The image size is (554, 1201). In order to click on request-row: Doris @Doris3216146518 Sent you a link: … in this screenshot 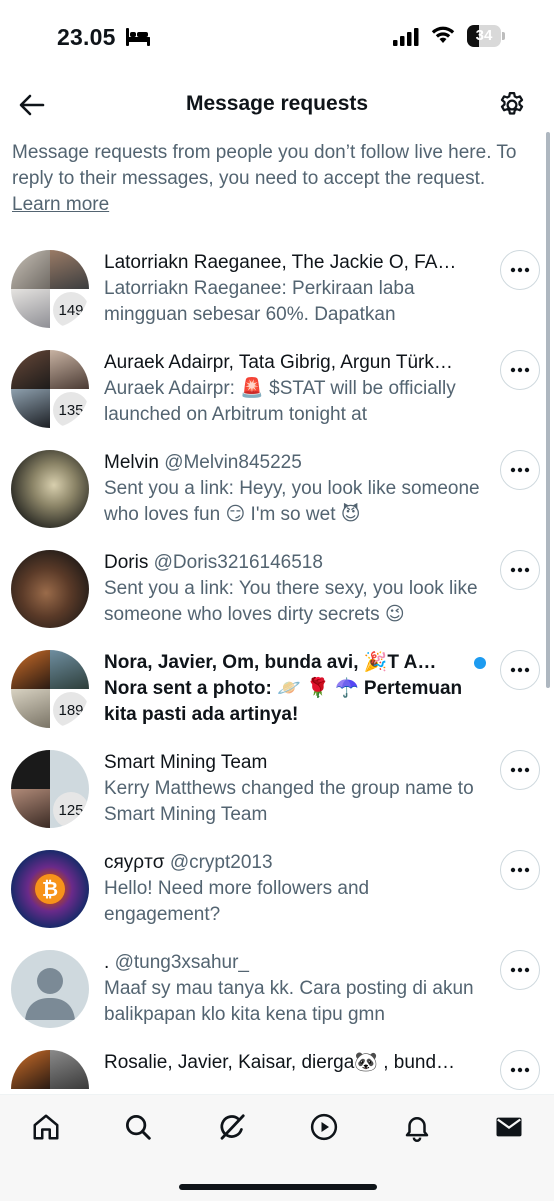, I will do `click(277, 600)`.